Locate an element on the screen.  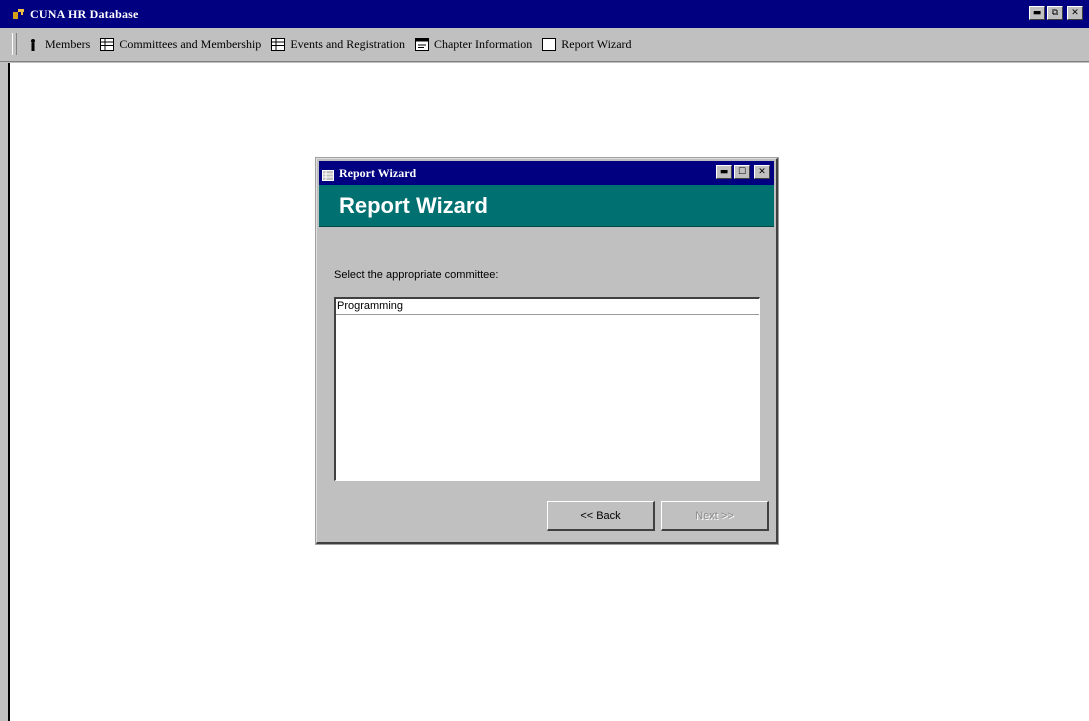
app-window-controls: ▬ ⧉ ✕ is located at coordinates (1056, 13).